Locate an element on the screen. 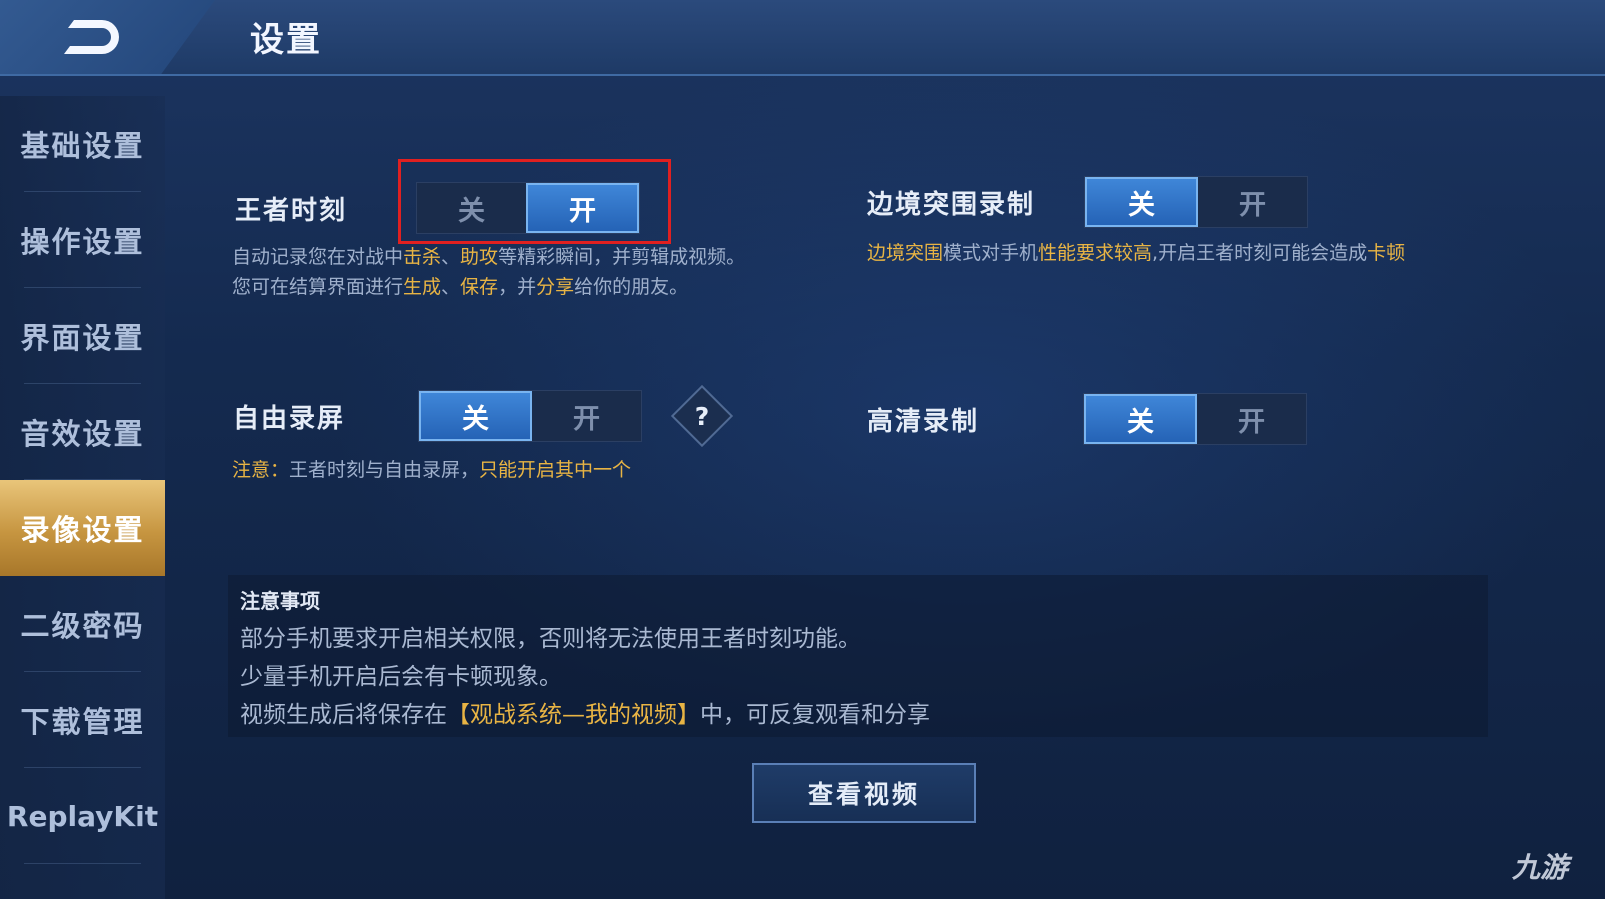  hd-recording-label: 高清录制 is located at coordinates (923, 422).